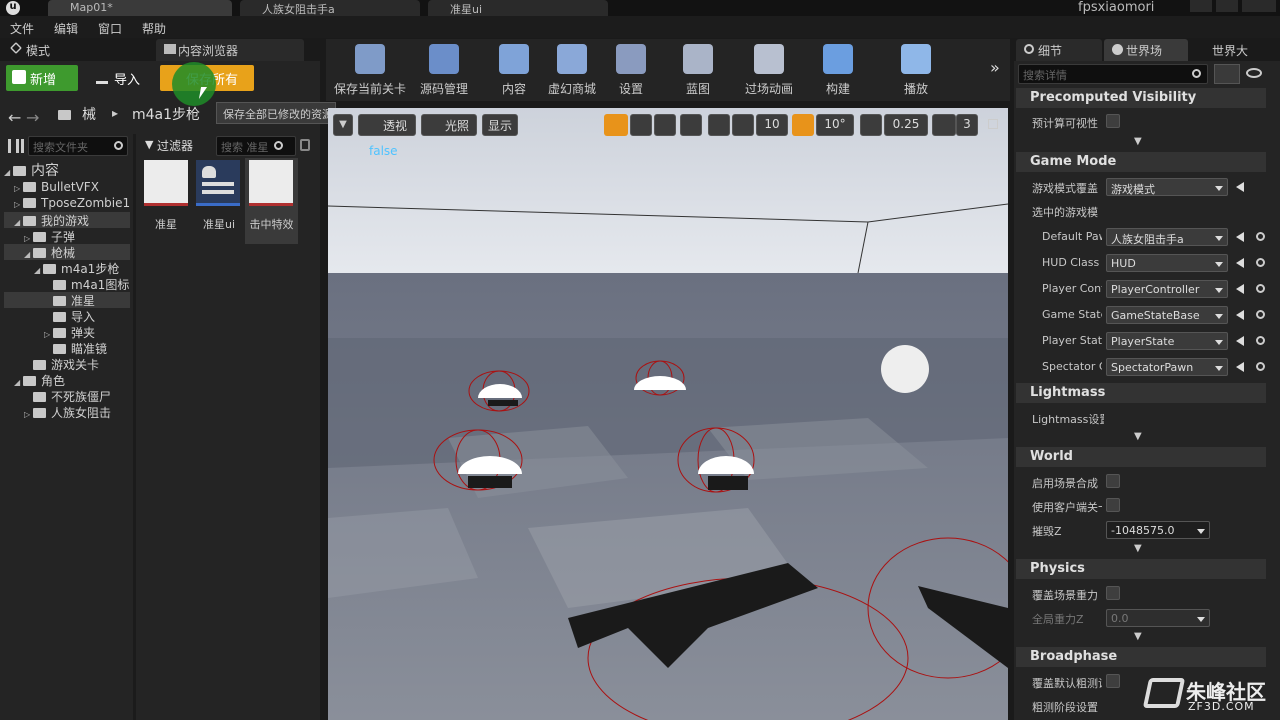 The height and width of the screenshot is (720, 1280). What do you see at coordinates (89, 114) in the screenshot?
I see `breadcrumb-segment: 械` at bounding box center [89, 114].